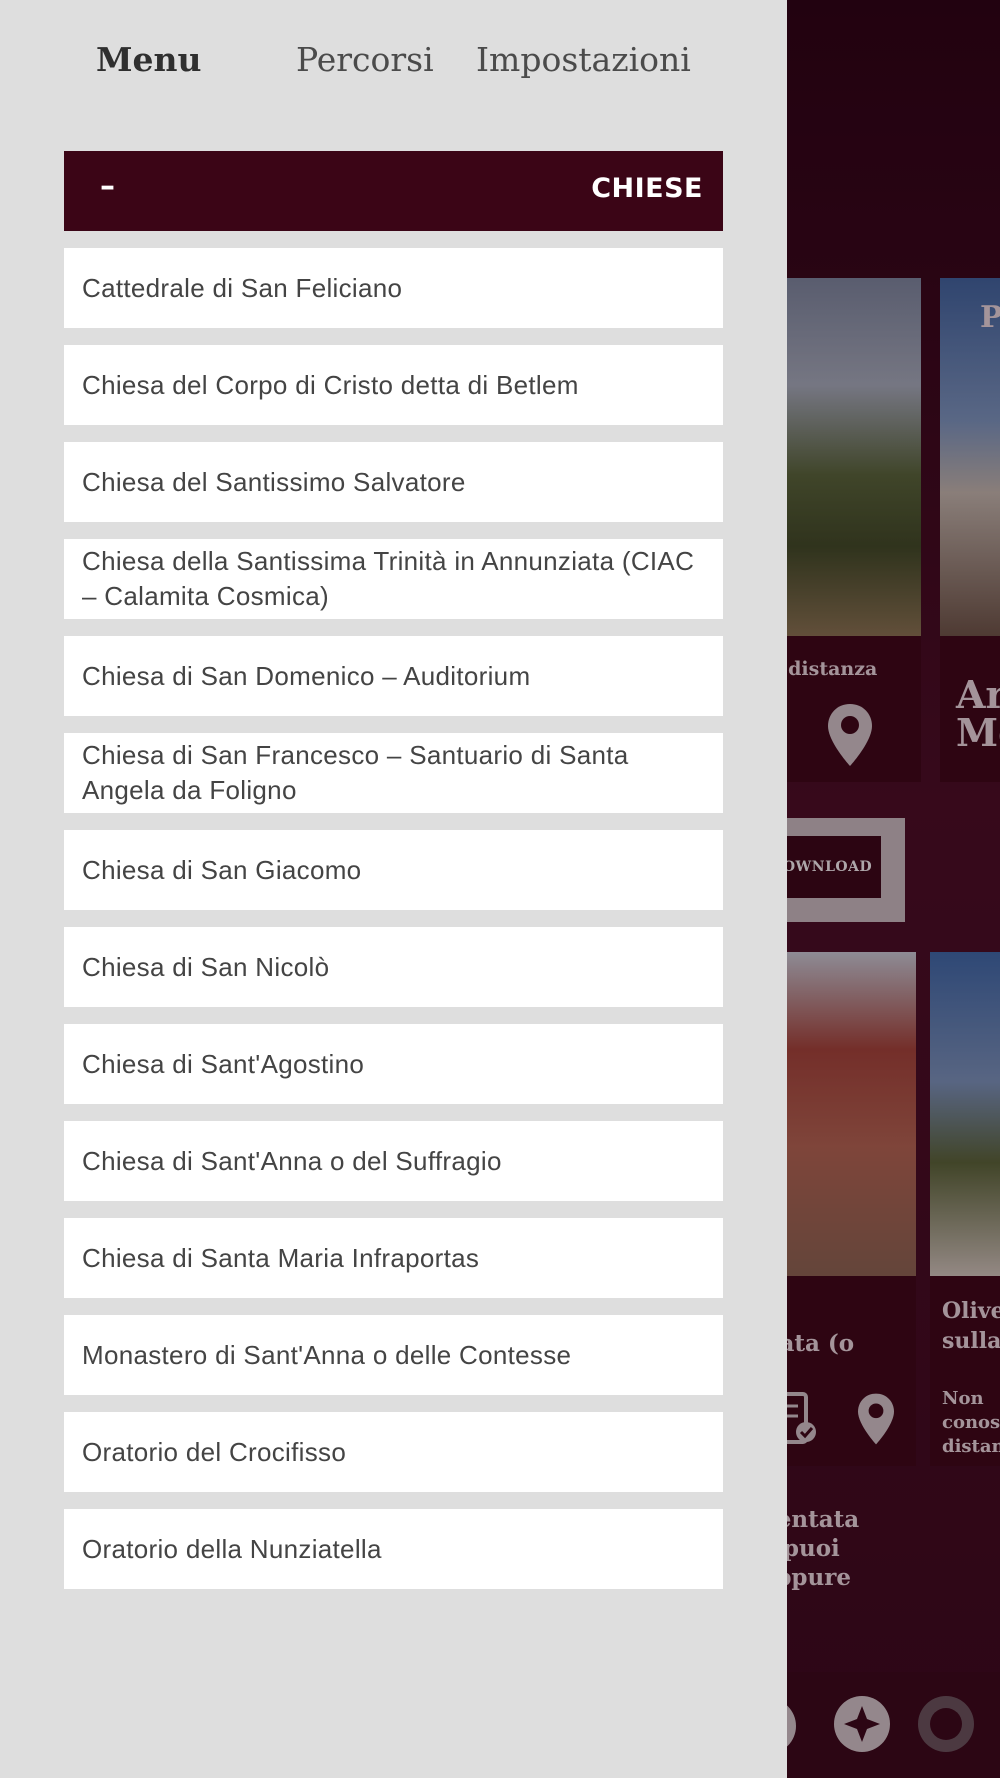  What do you see at coordinates (223, 1063) in the screenshot?
I see `list-item-label: Chiesa di Sant'Agostino` at bounding box center [223, 1063].